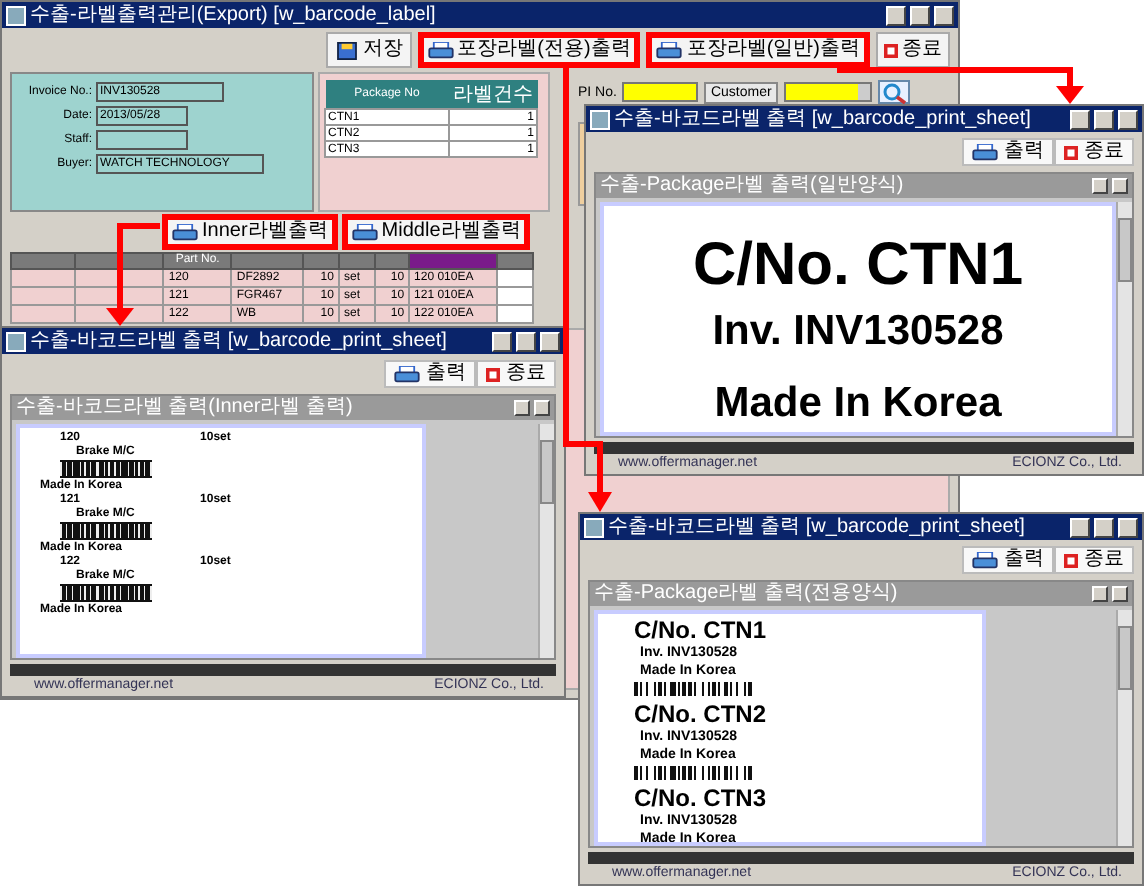 The width and height of the screenshot is (1144, 886). Describe the element at coordinates (436, 232) in the screenshot. I see `print-button: Middle라벨출력` at that location.